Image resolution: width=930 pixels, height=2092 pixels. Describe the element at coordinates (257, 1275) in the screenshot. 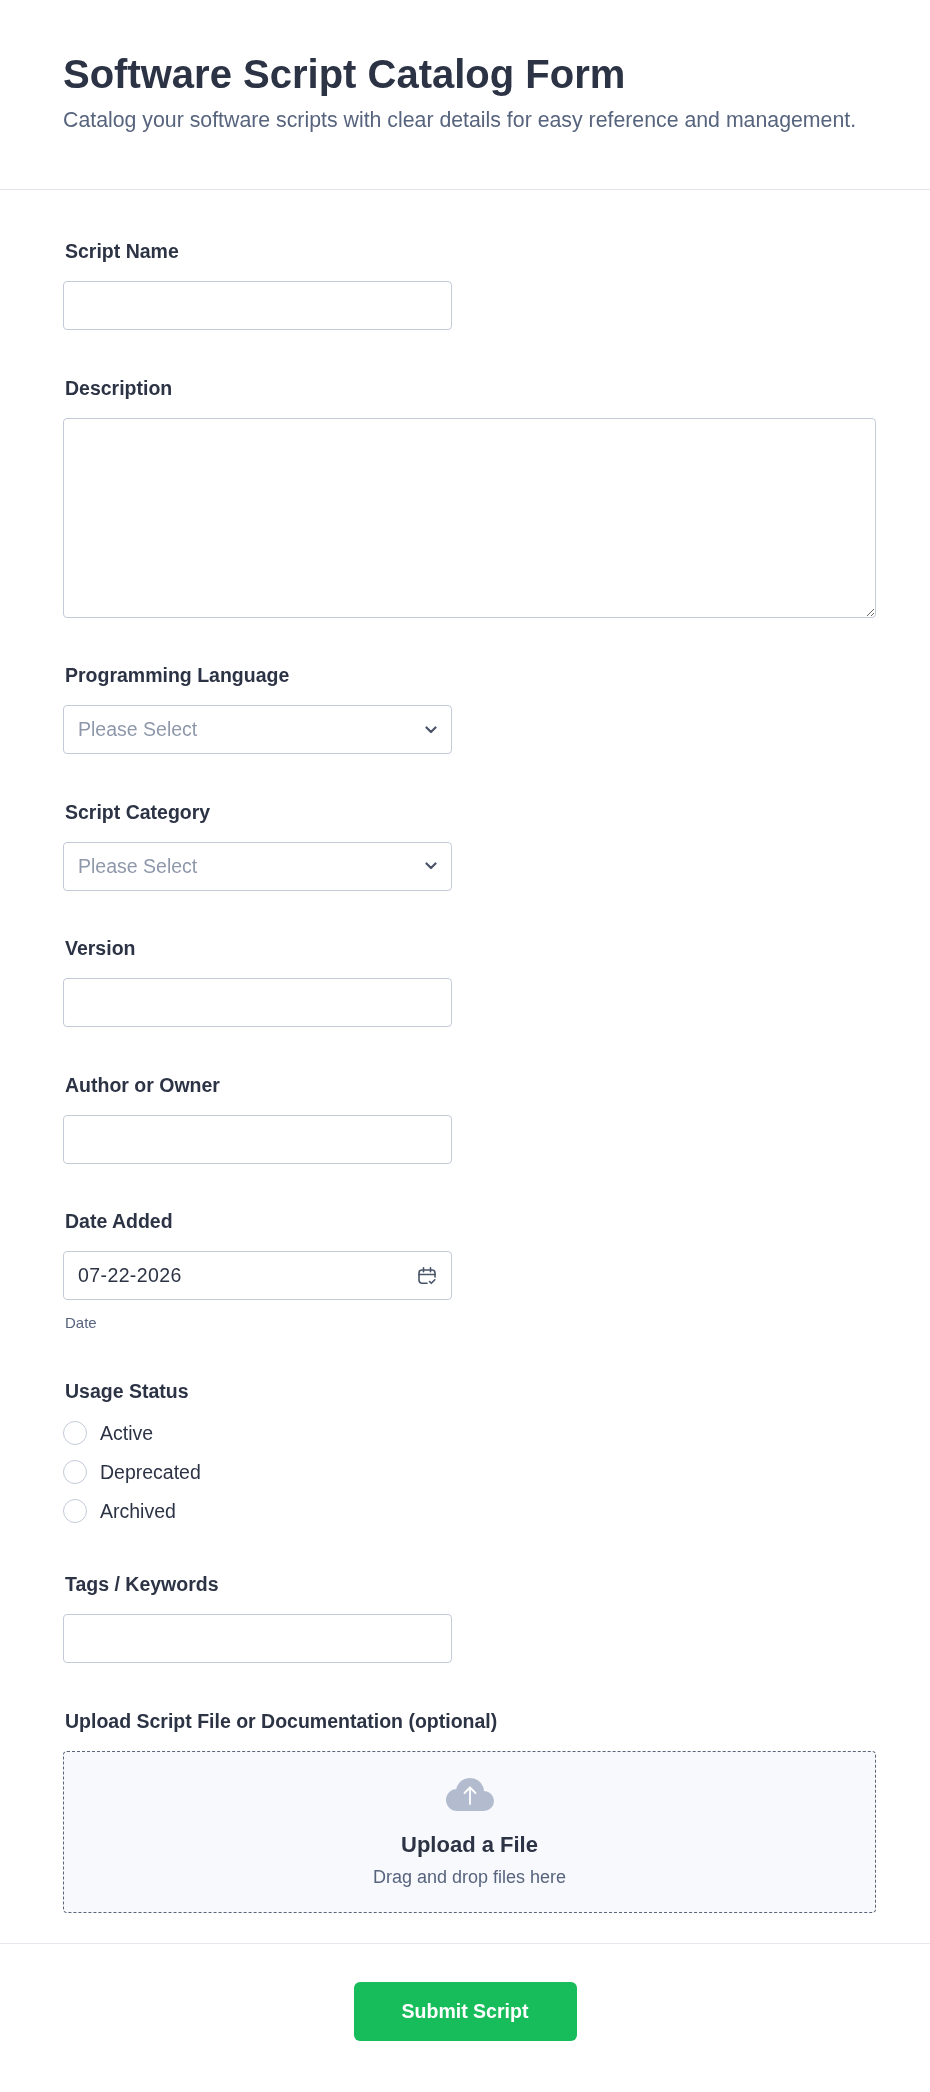

I see `date-field: 07-22-2026` at that location.